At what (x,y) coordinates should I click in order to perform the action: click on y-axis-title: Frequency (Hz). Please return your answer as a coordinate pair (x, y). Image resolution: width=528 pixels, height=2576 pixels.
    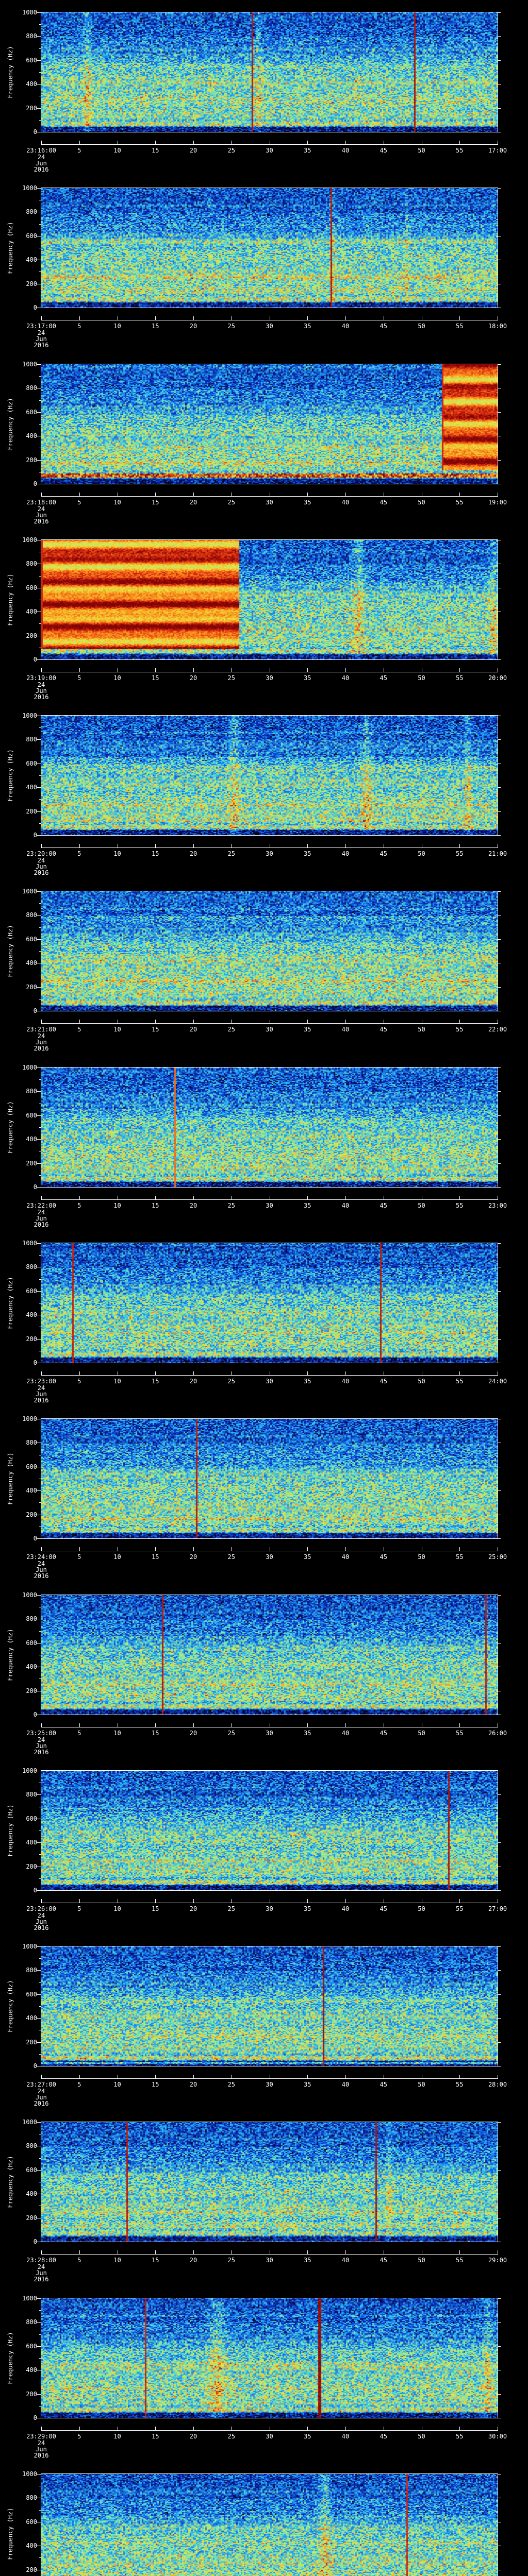
    Looking at the image, I should click on (10, 248).